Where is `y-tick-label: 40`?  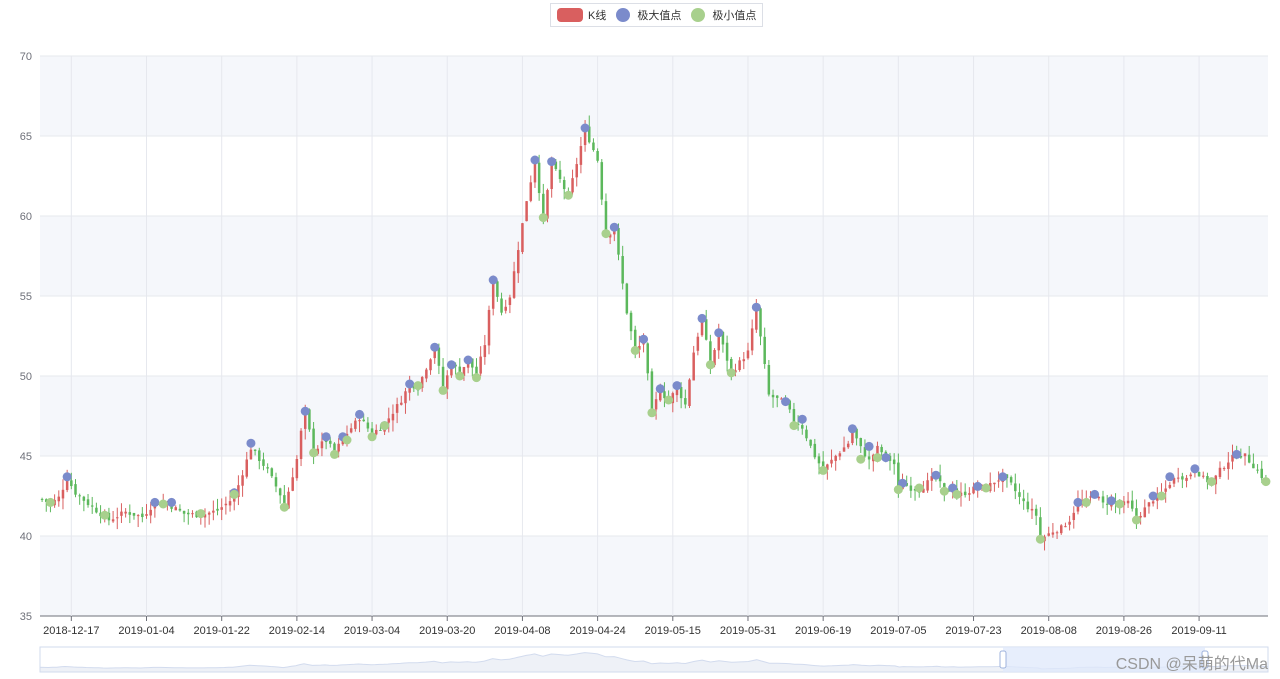
y-tick-label: 40 is located at coordinates (26, 537).